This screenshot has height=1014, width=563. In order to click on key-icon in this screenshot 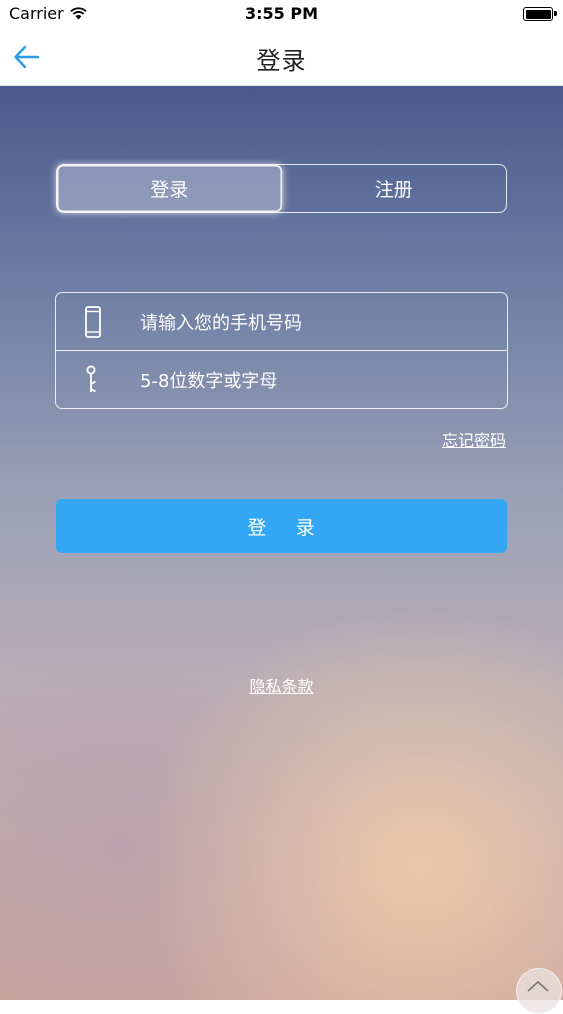, I will do `click(91, 379)`.